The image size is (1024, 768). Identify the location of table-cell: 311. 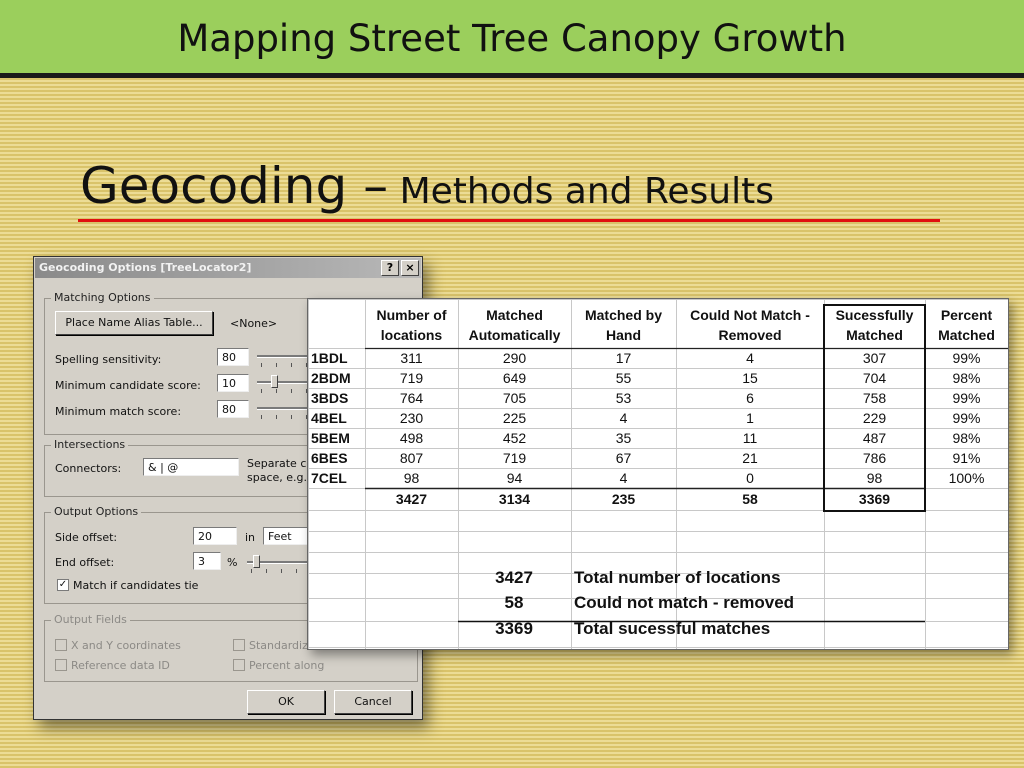
(411, 358).